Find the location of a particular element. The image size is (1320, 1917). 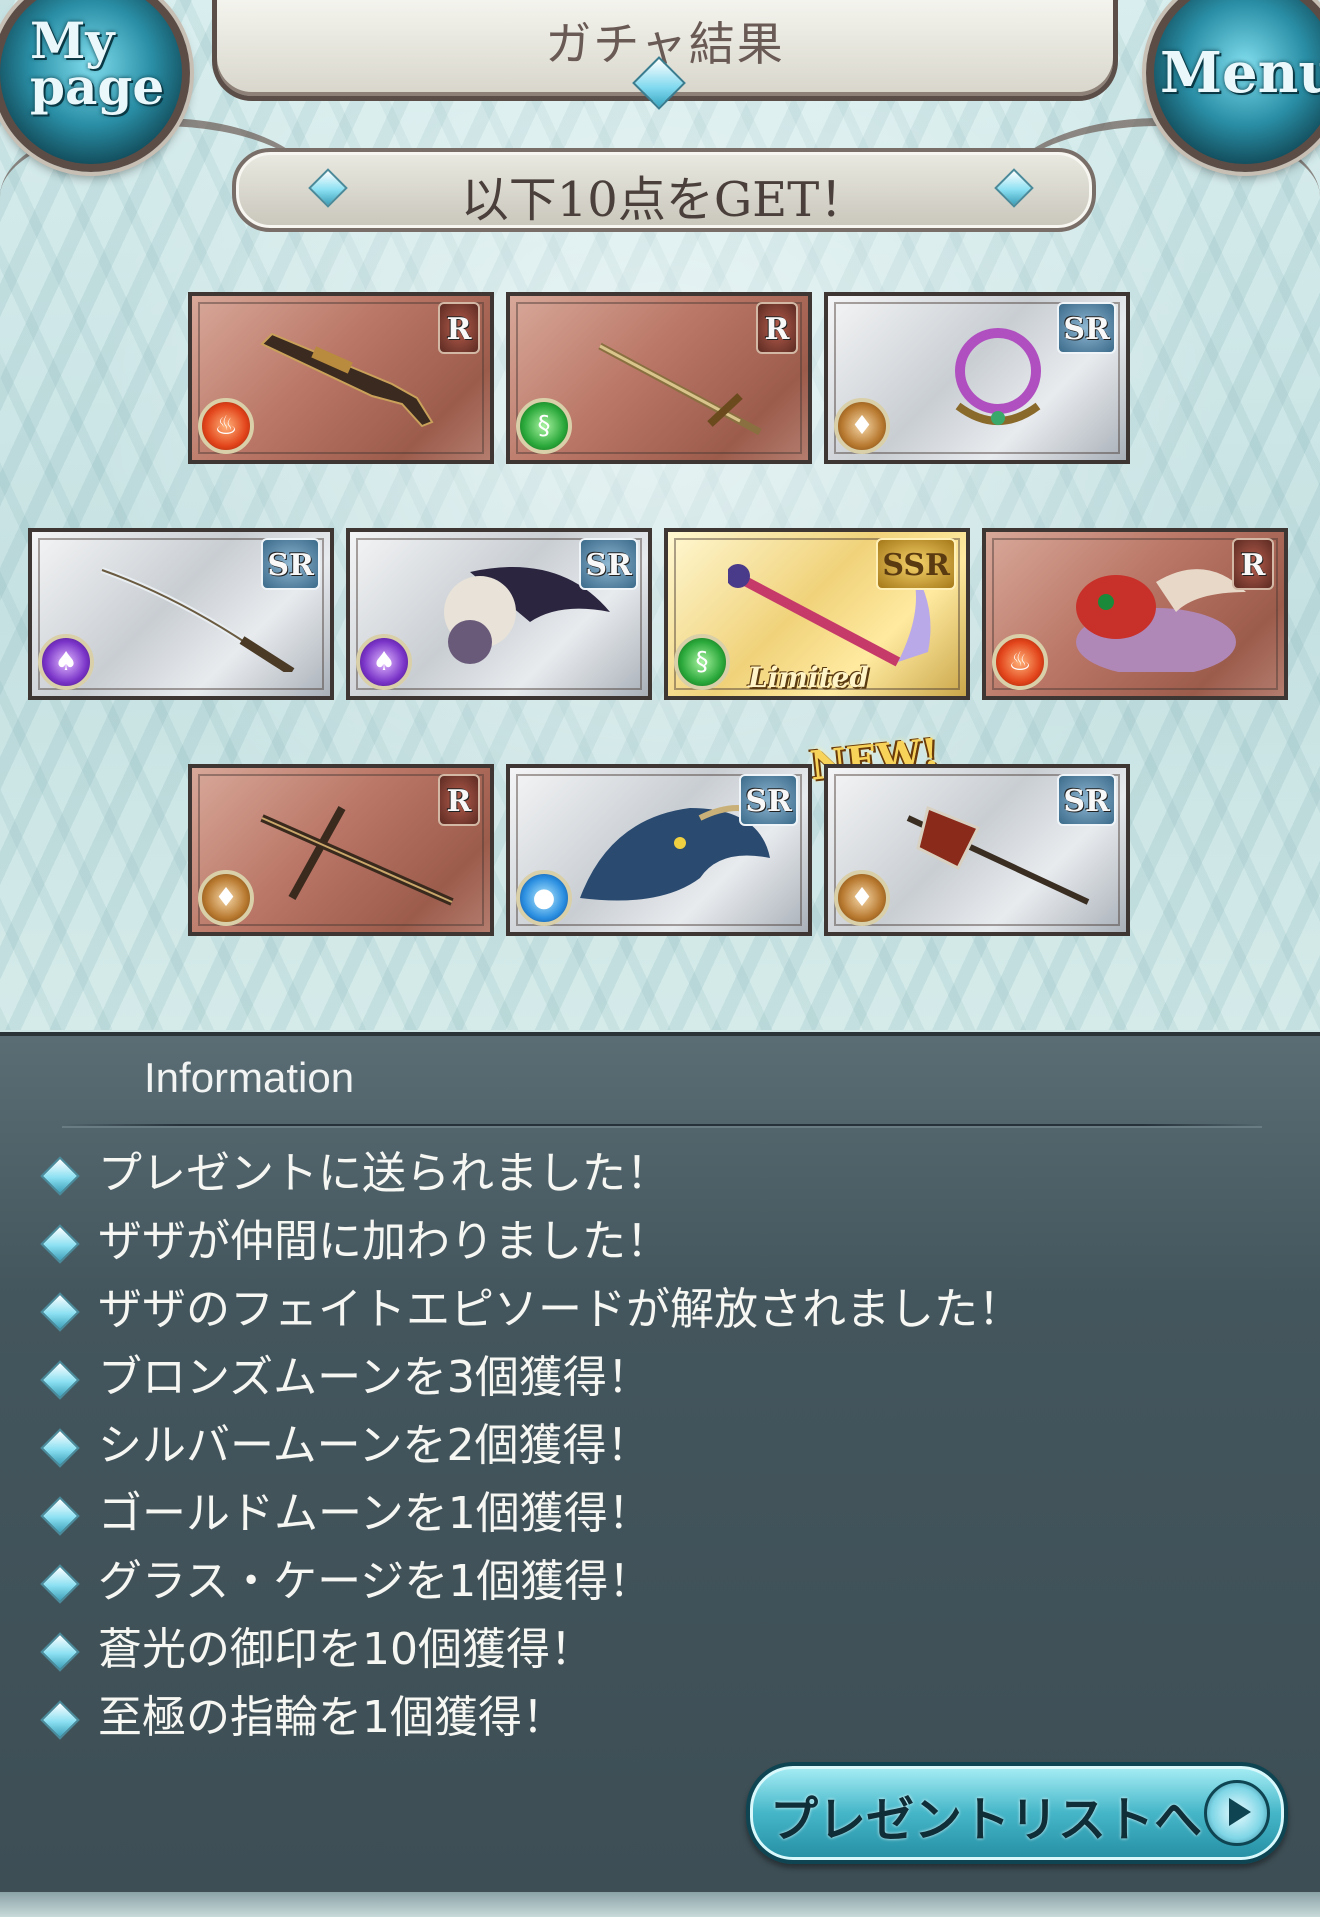

item-card-9: SR ● is located at coordinates (659, 850).